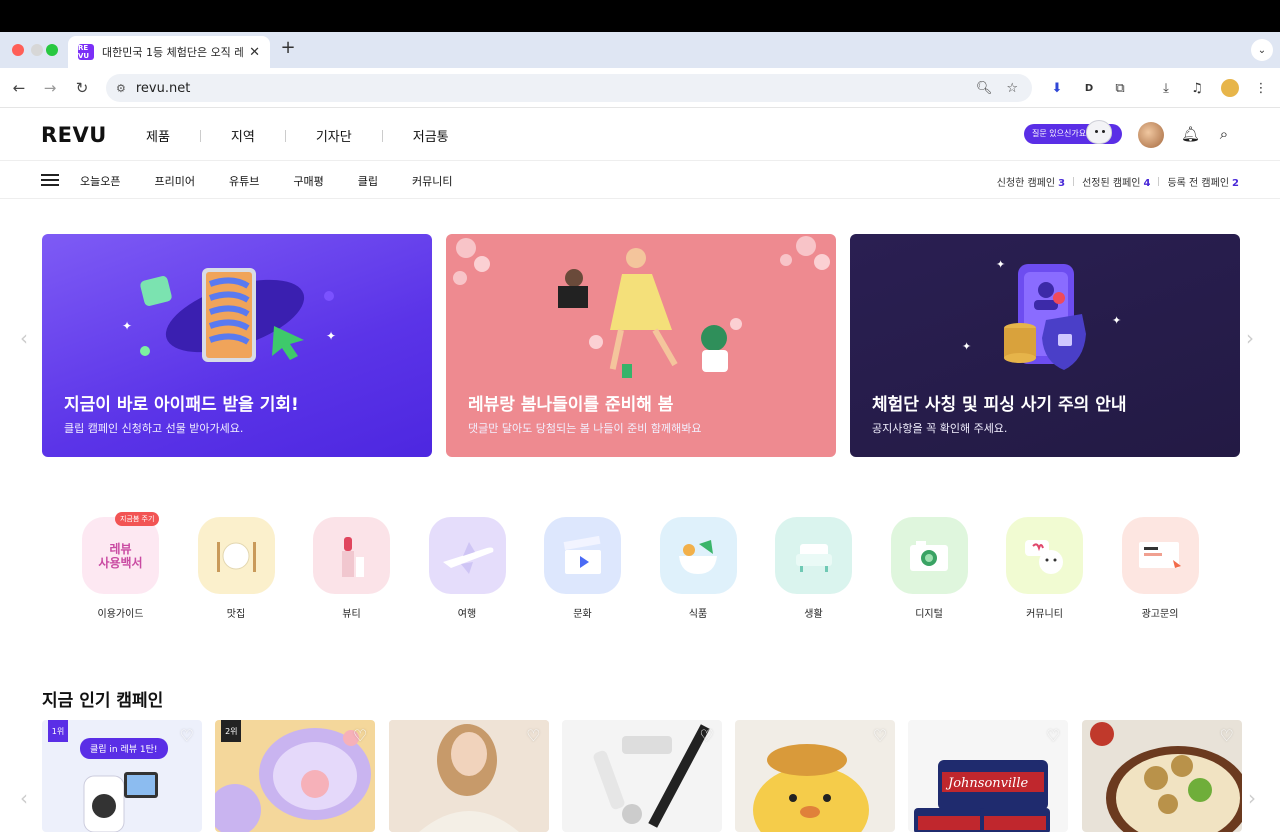  Describe the element at coordinates (24, 338) in the screenshot. I see `carousel-prev-icon: ‹` at that location.